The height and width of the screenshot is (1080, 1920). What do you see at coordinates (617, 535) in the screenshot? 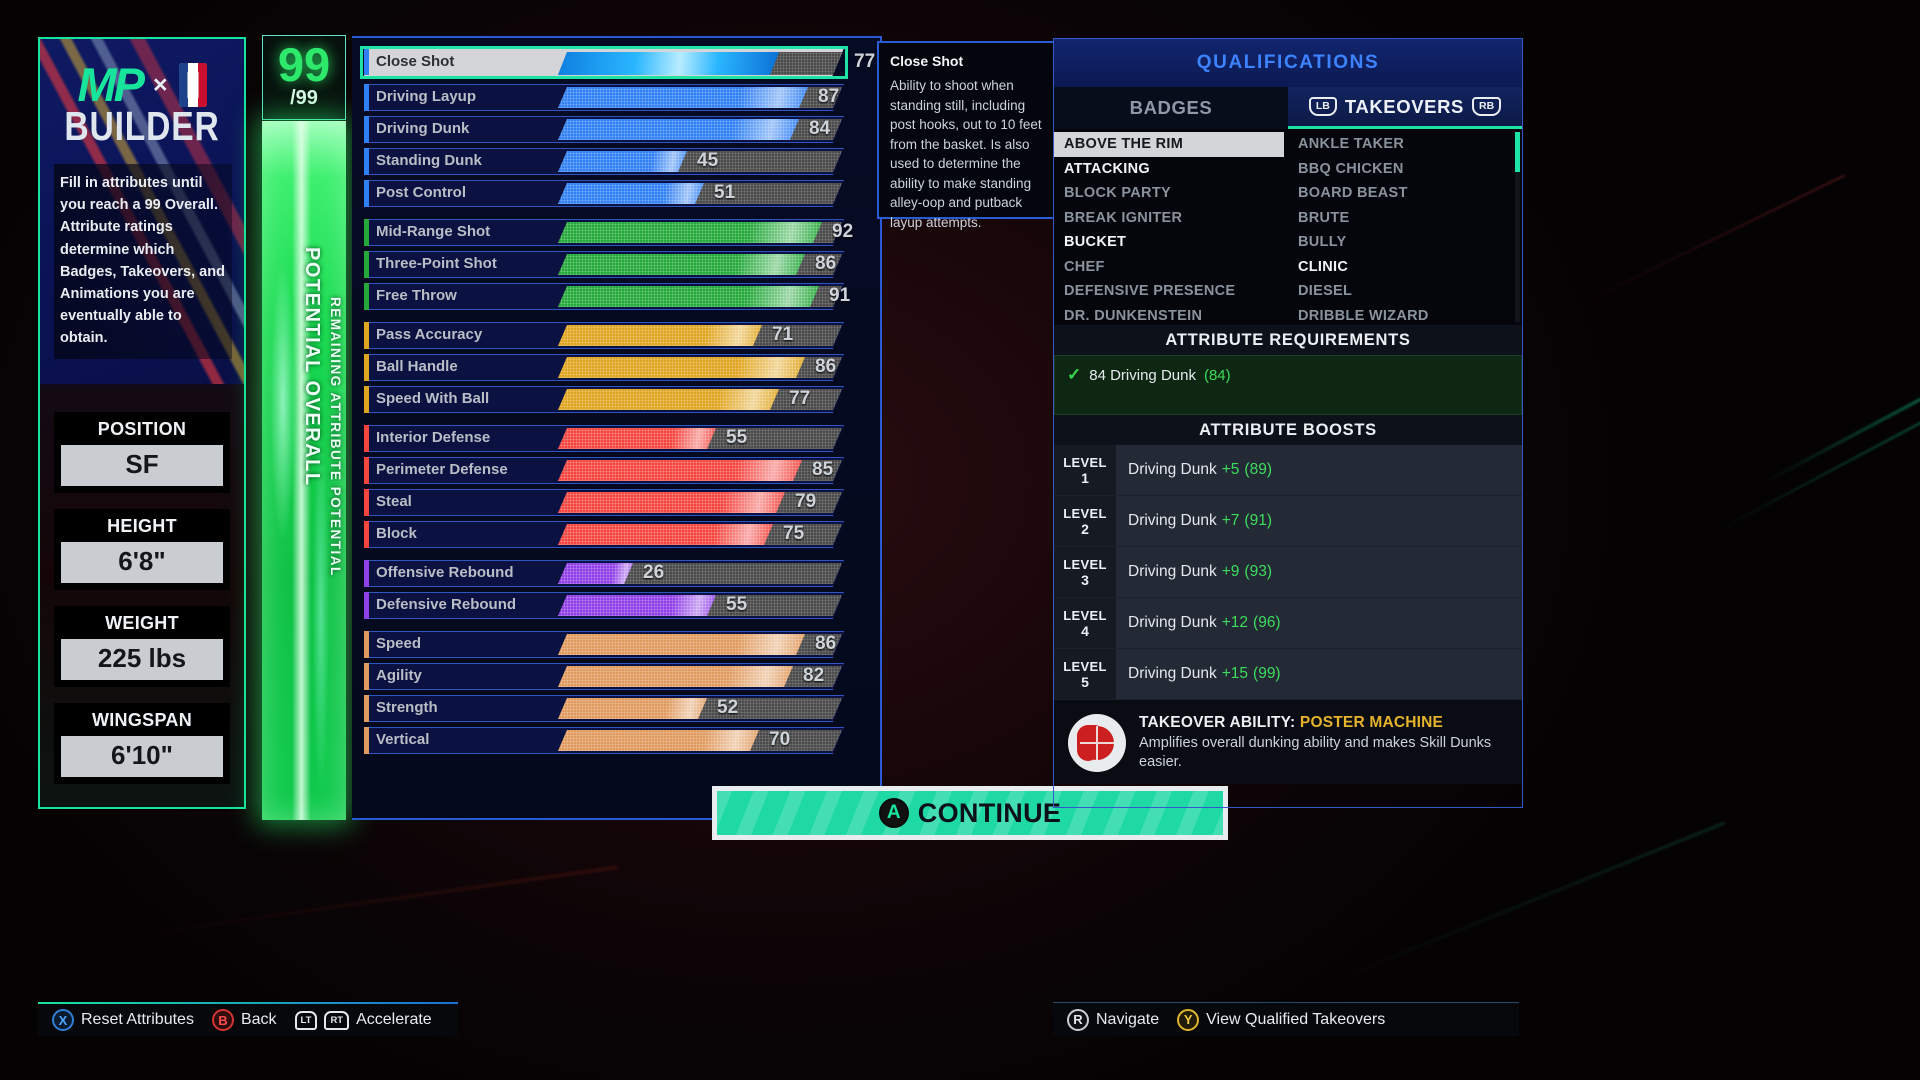
I see `attribute-row: Block 75` at bounding box center [617, 535].